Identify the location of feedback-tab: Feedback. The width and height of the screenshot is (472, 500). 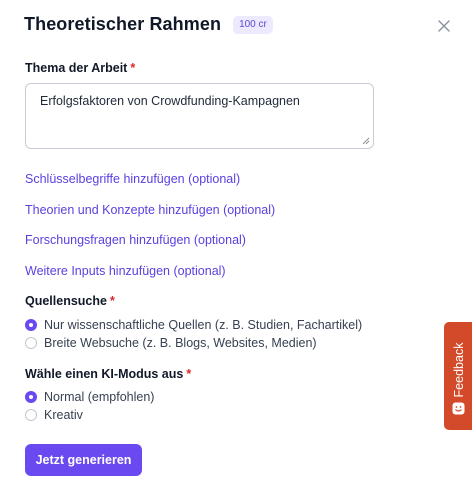
(458, 376).